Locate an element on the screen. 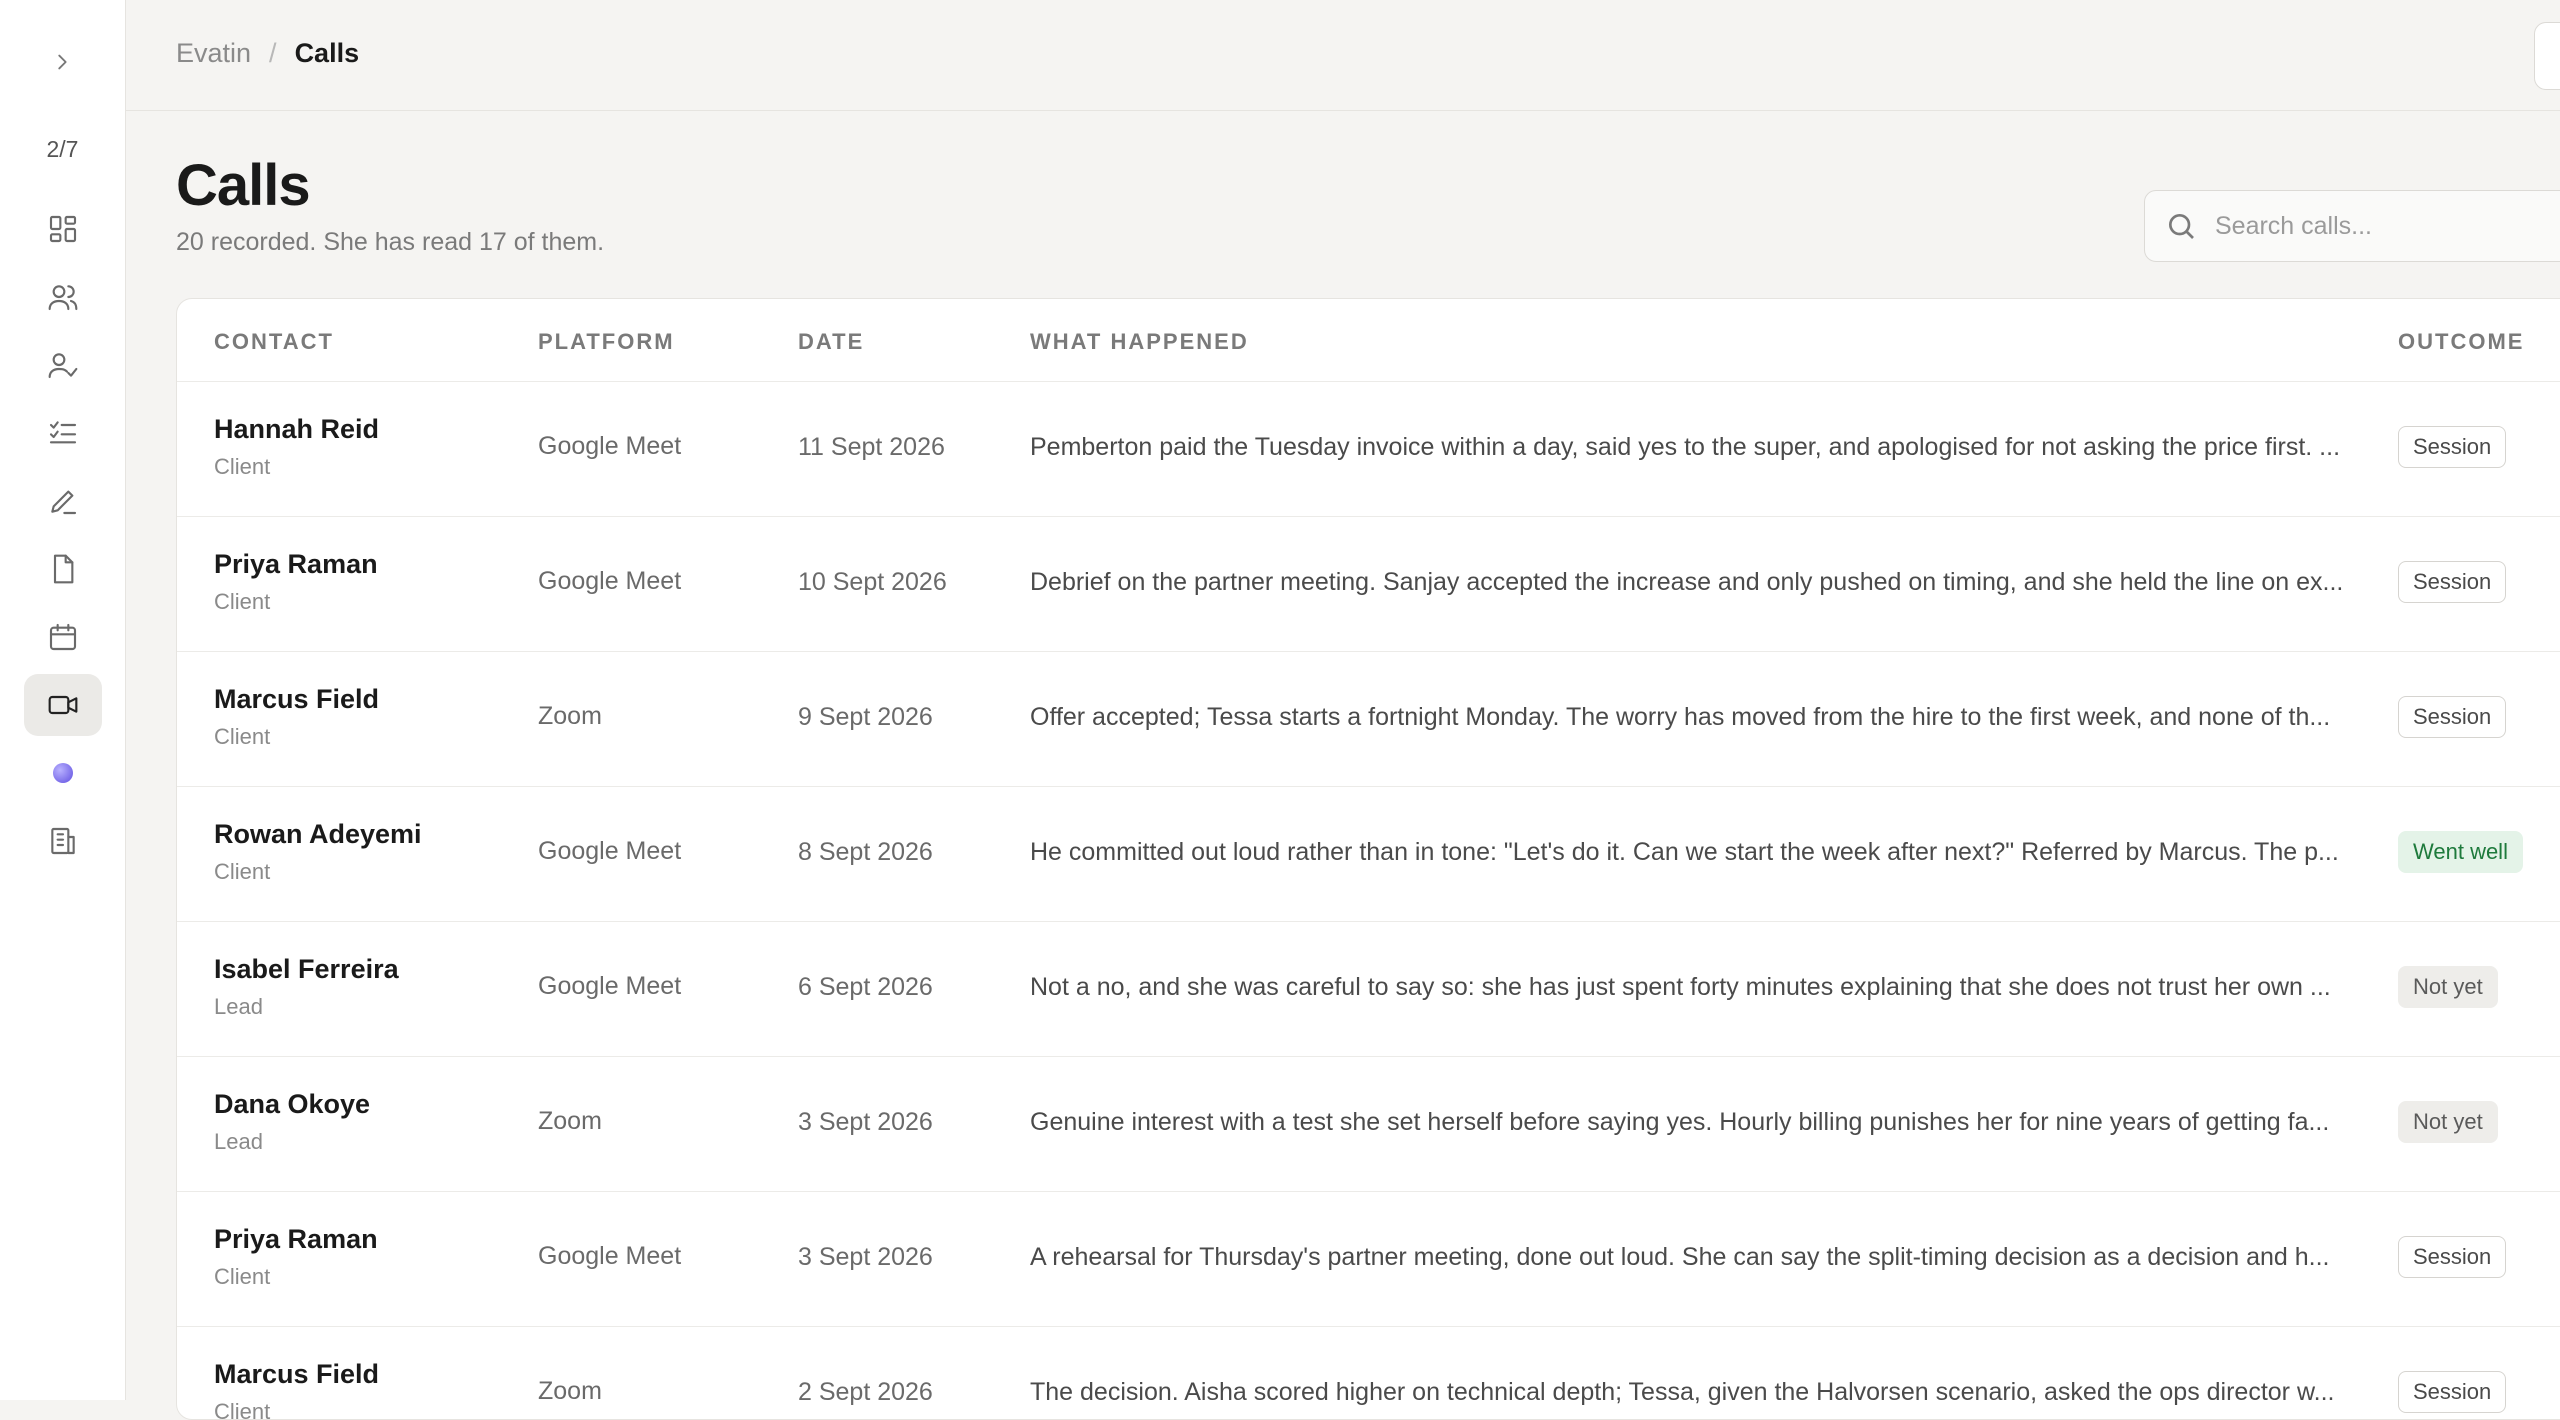 Image resolution: width=2560 pixels, height=1420 pixels. search-input is located at coordinates (2386, 226).